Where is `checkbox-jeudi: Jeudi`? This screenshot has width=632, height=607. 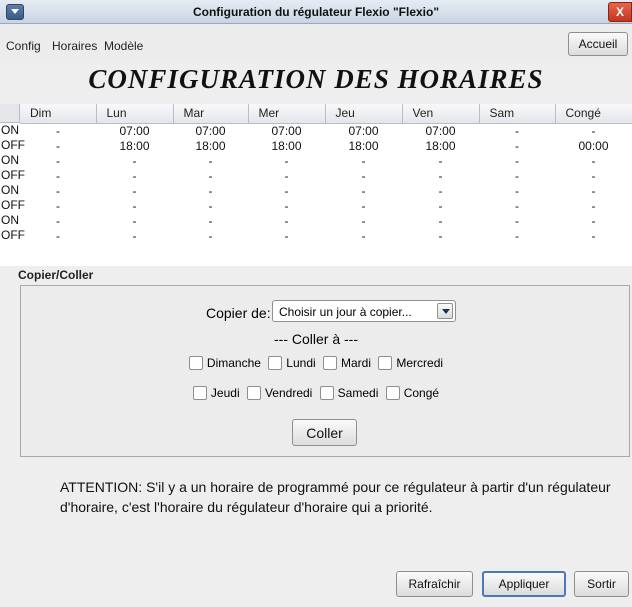
checkbox-jeudi: Jeudi is located at coordinates (216, 393).